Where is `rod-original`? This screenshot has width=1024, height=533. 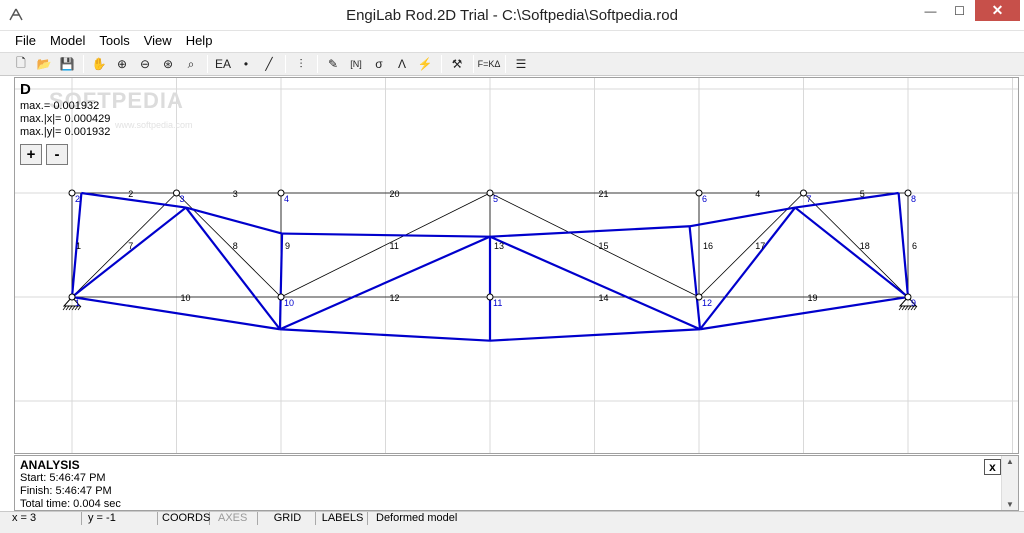
rod-original is located at coordinates (856, 245).